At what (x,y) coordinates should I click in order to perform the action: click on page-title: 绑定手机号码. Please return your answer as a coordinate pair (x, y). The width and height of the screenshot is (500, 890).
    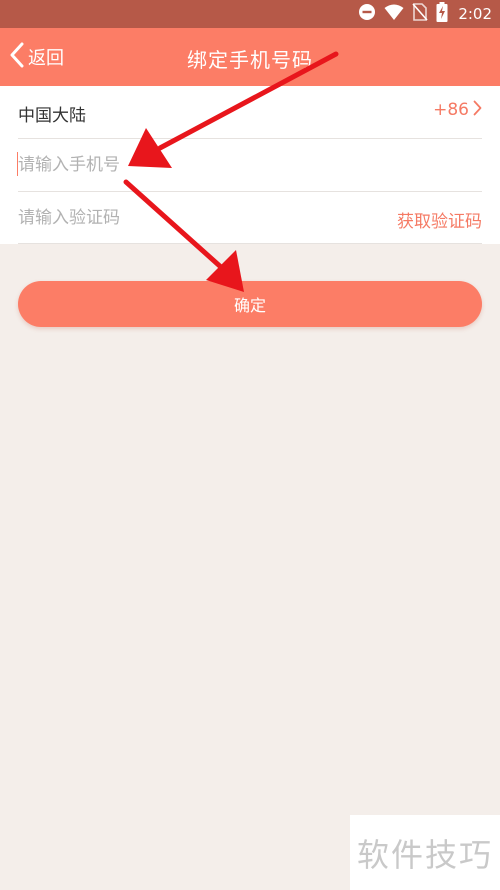
    Looking at the image, I should click on (250, 60).